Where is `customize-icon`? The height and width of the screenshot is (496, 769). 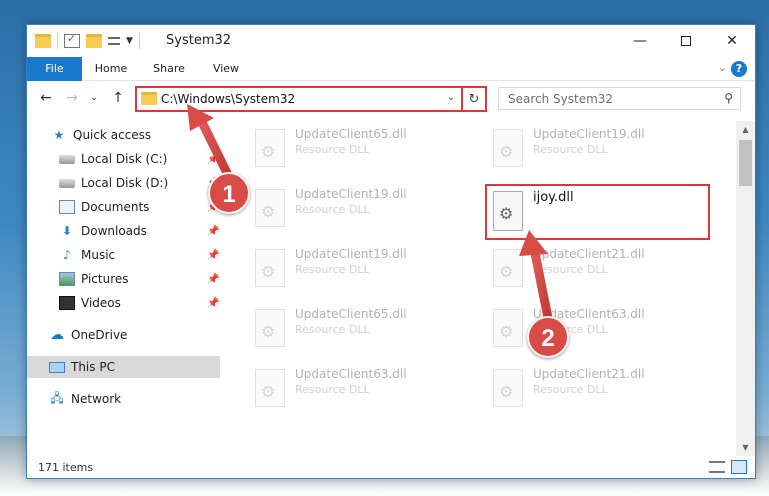 customize-icon is located at coordinates (114, 41).